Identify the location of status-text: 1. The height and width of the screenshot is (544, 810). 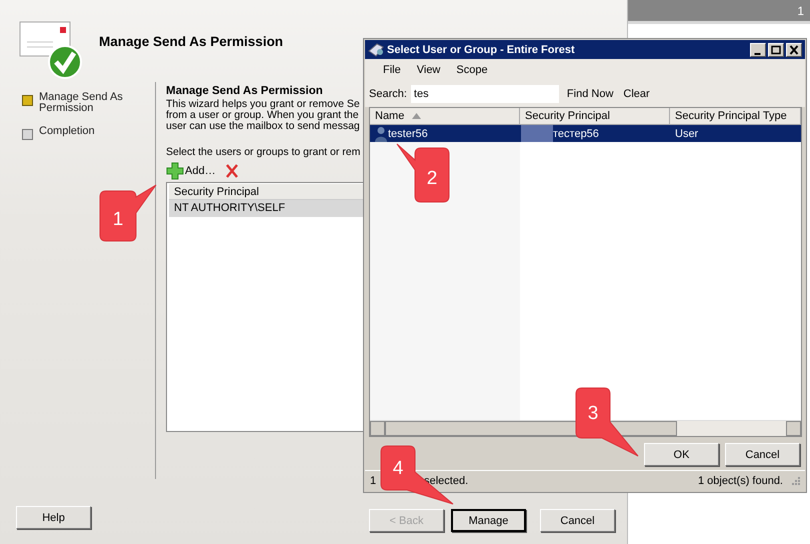
(373, 481).